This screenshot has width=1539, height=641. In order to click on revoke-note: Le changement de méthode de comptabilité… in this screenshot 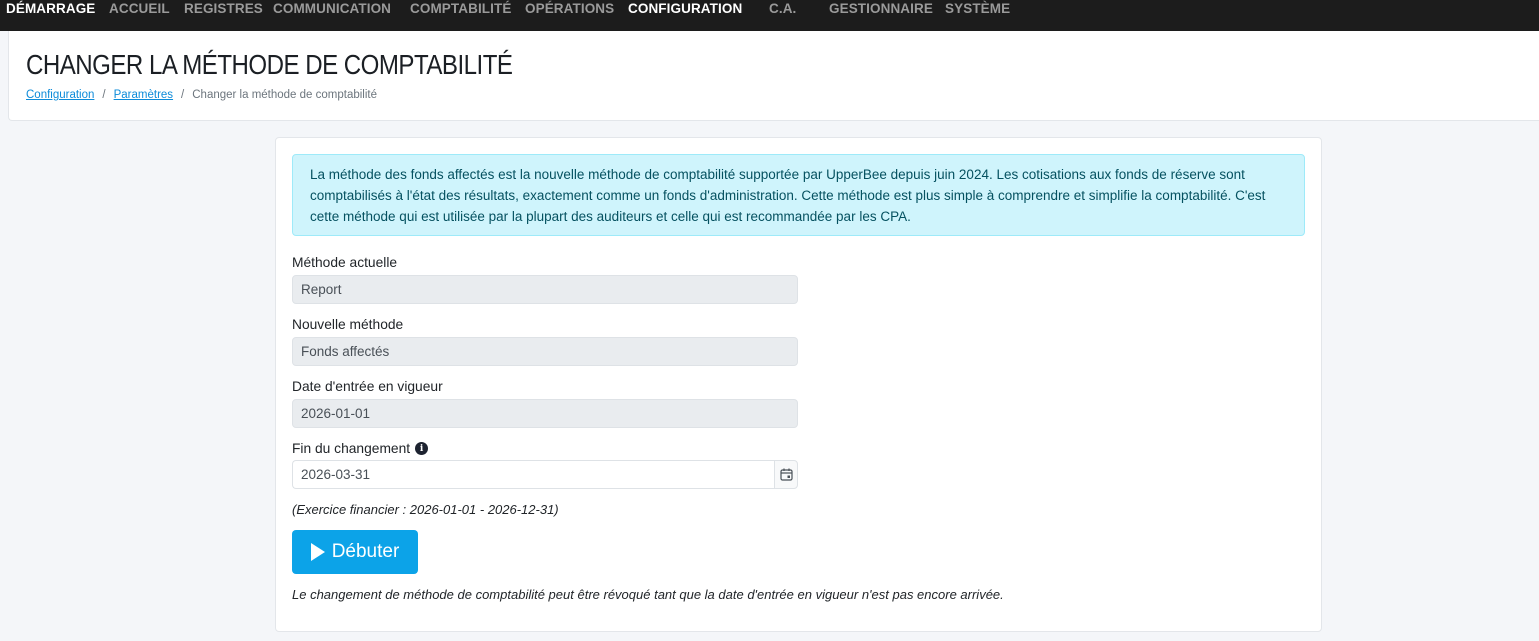, I will do `click(648, 594)`.